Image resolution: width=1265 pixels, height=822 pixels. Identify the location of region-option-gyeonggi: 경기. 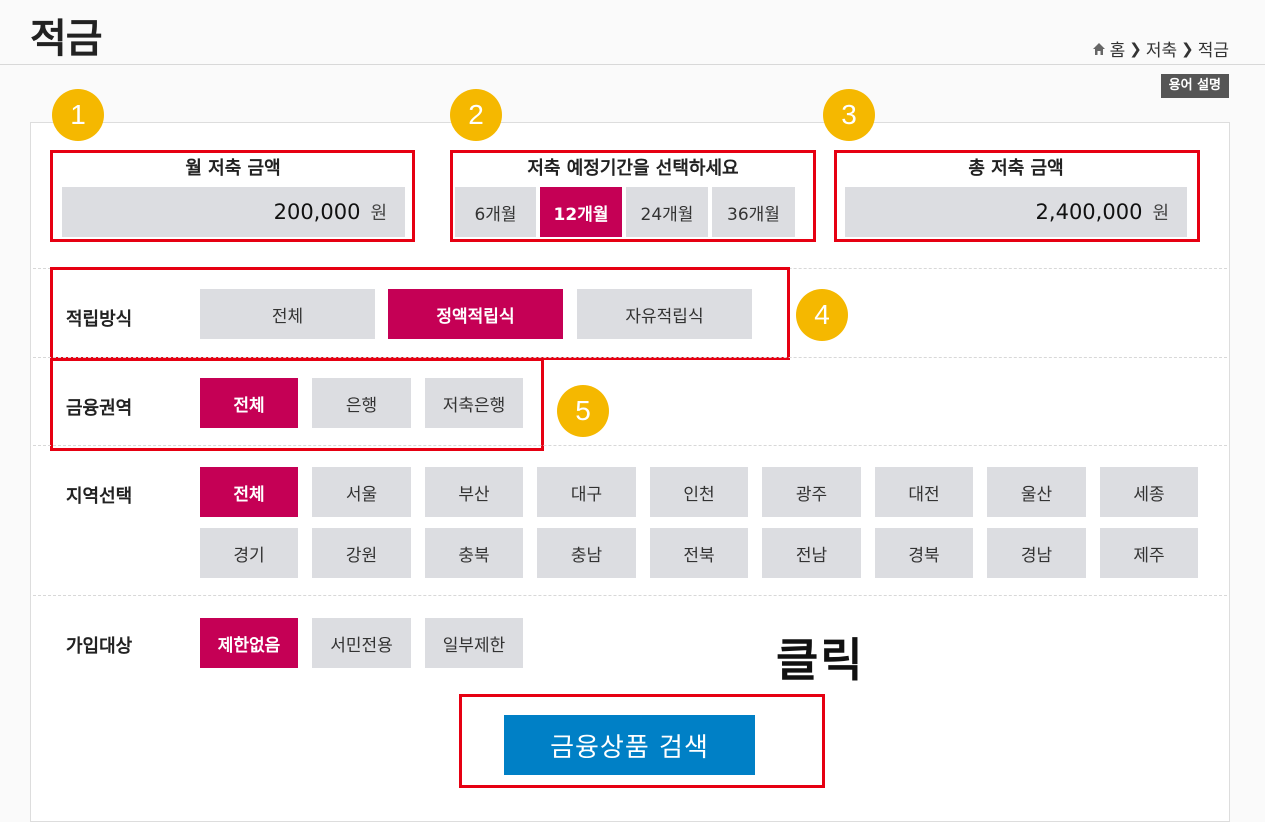
(249, 553).